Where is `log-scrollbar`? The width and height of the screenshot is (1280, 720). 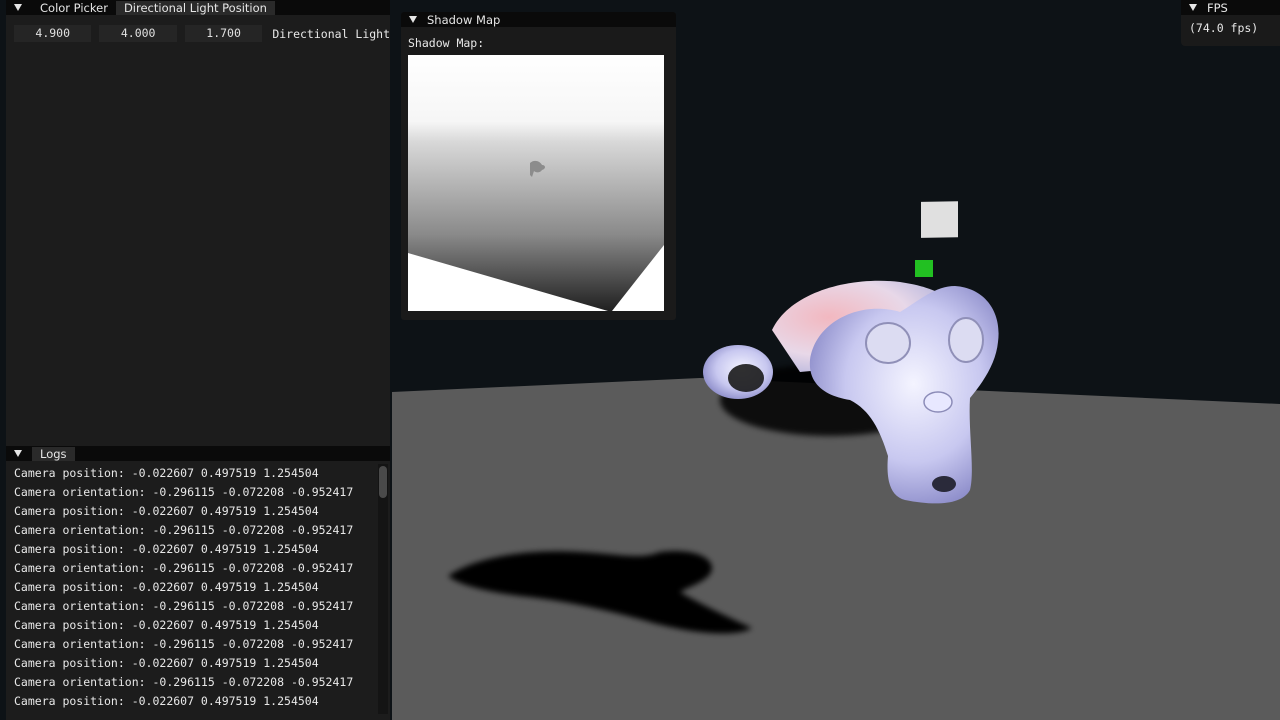
log-scrollbar is located at coordinates (383, 589).